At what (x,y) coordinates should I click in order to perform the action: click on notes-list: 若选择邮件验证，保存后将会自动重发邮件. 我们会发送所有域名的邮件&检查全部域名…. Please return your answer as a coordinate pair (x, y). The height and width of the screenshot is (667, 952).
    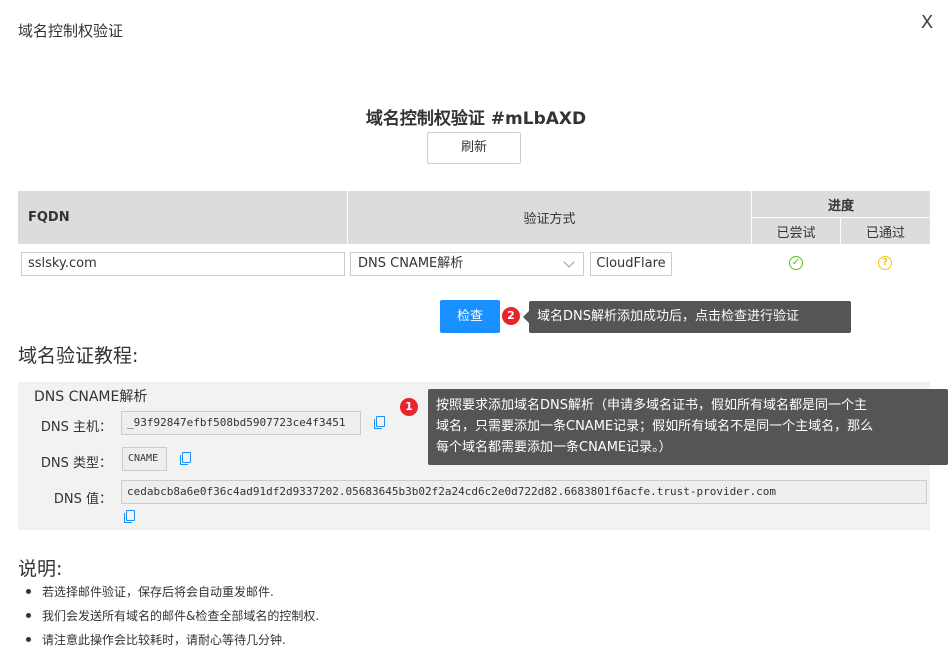
    Looking at the image, I should click on (172, 618).